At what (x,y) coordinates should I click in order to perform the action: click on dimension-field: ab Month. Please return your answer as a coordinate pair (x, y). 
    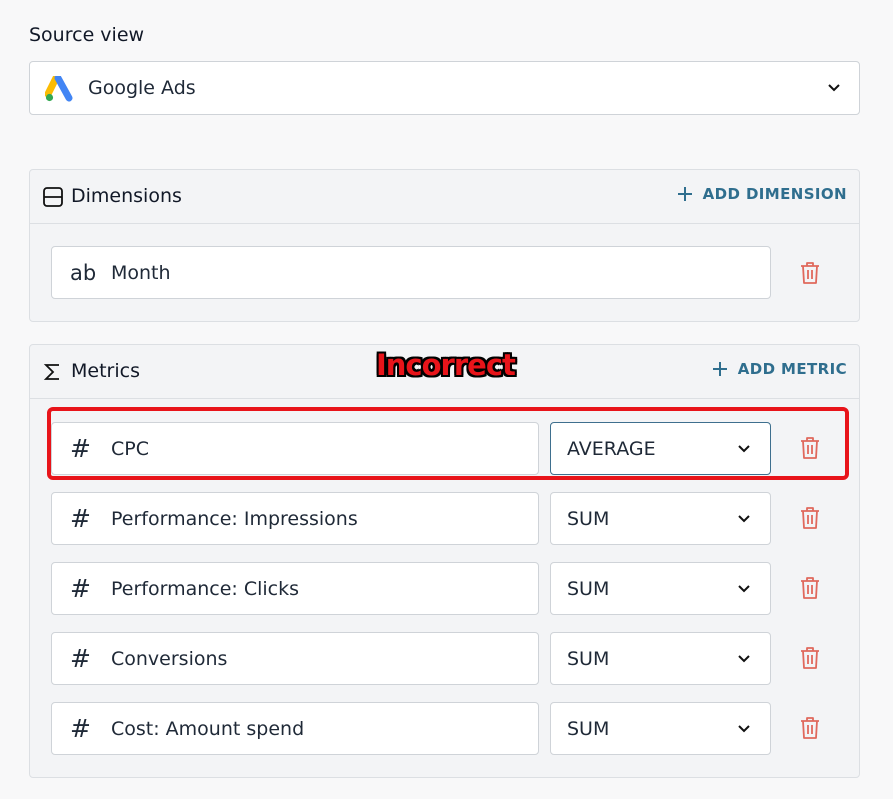
    Looking at the image, I should click on (411, 272).